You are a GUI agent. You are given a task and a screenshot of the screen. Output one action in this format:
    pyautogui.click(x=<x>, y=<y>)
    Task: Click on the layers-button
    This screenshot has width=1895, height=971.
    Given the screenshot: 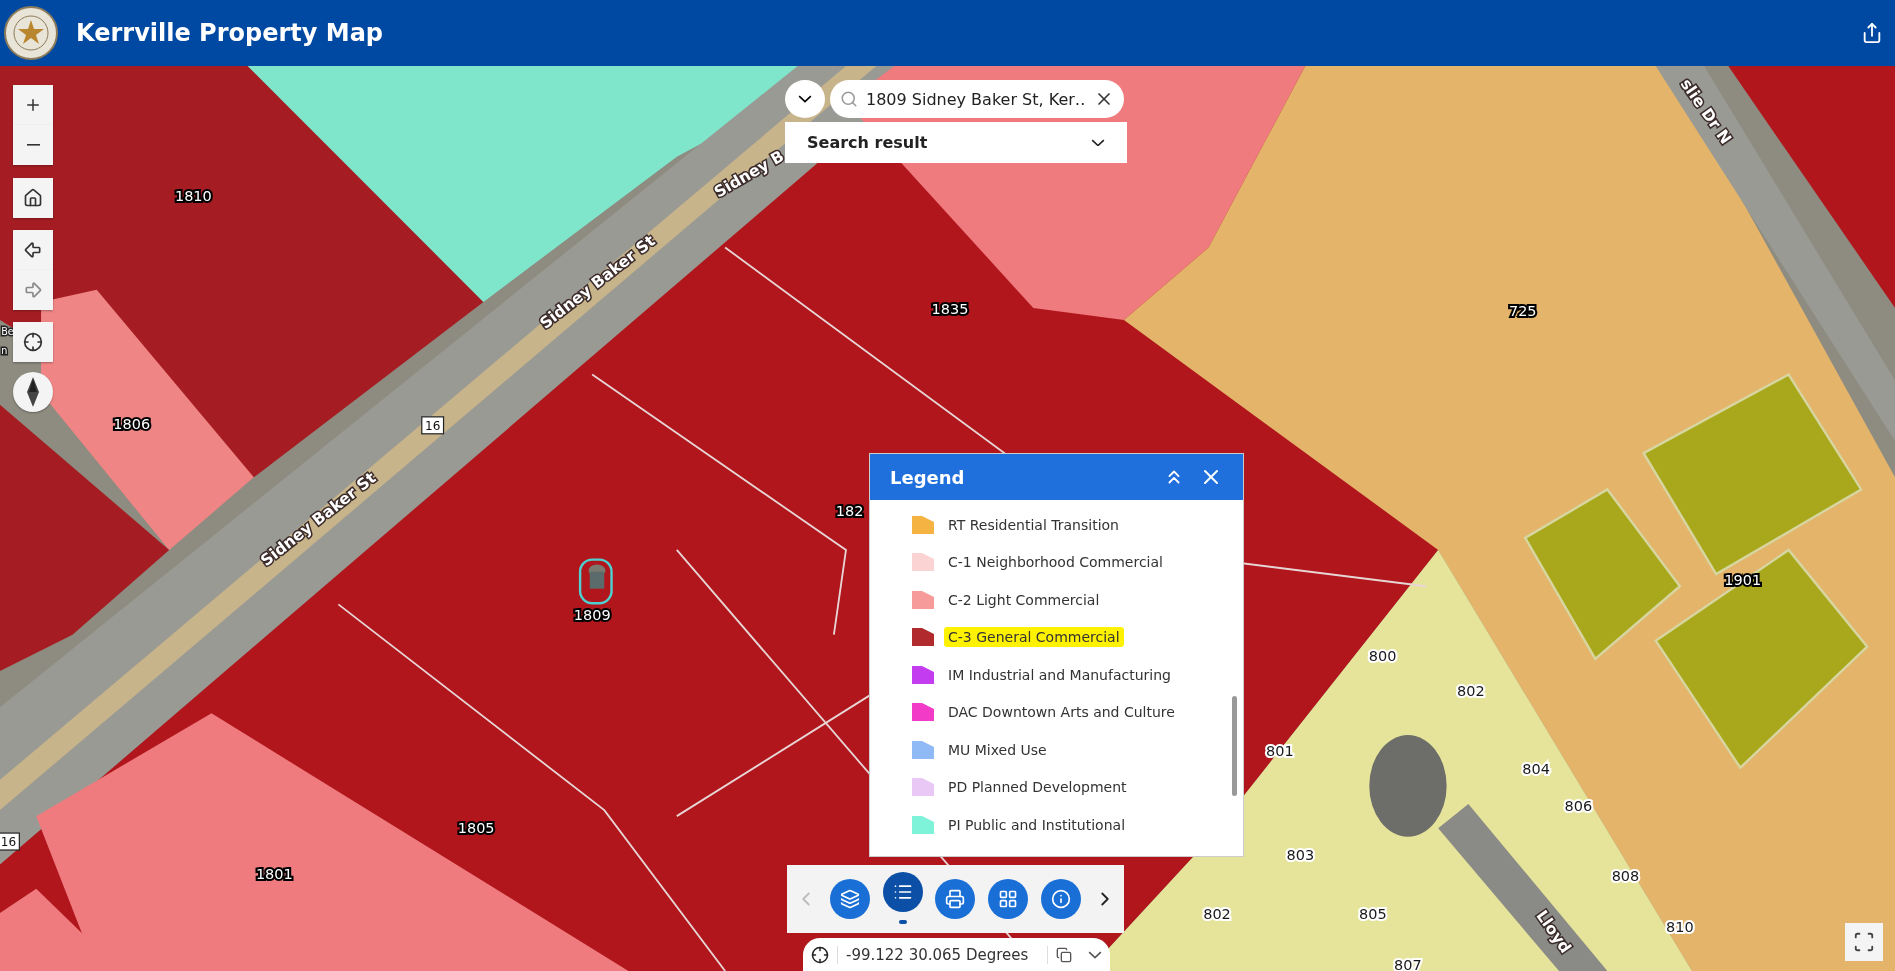 What is the action you would take?
    pyautogui.click(x=849, y=899)
    